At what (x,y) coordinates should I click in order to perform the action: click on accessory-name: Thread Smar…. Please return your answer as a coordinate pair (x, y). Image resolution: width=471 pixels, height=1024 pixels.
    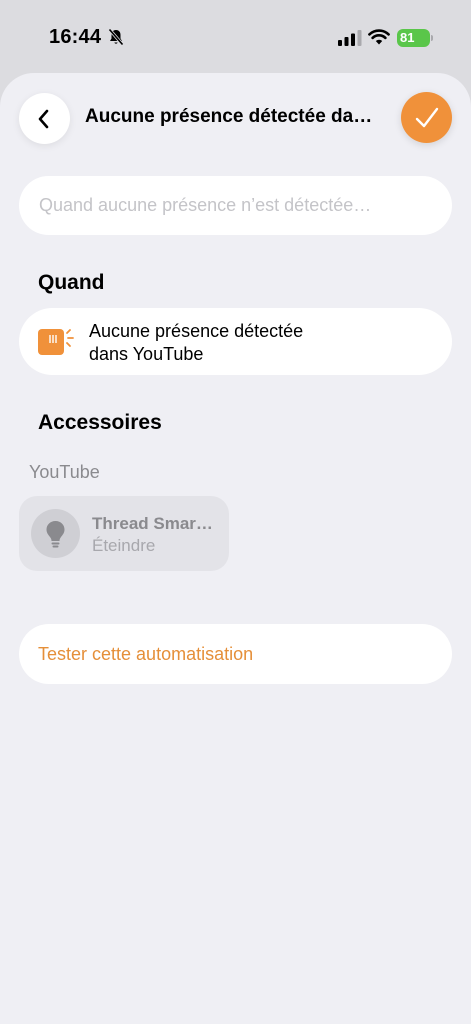
    Looking at the image, I should click on (152, 523).